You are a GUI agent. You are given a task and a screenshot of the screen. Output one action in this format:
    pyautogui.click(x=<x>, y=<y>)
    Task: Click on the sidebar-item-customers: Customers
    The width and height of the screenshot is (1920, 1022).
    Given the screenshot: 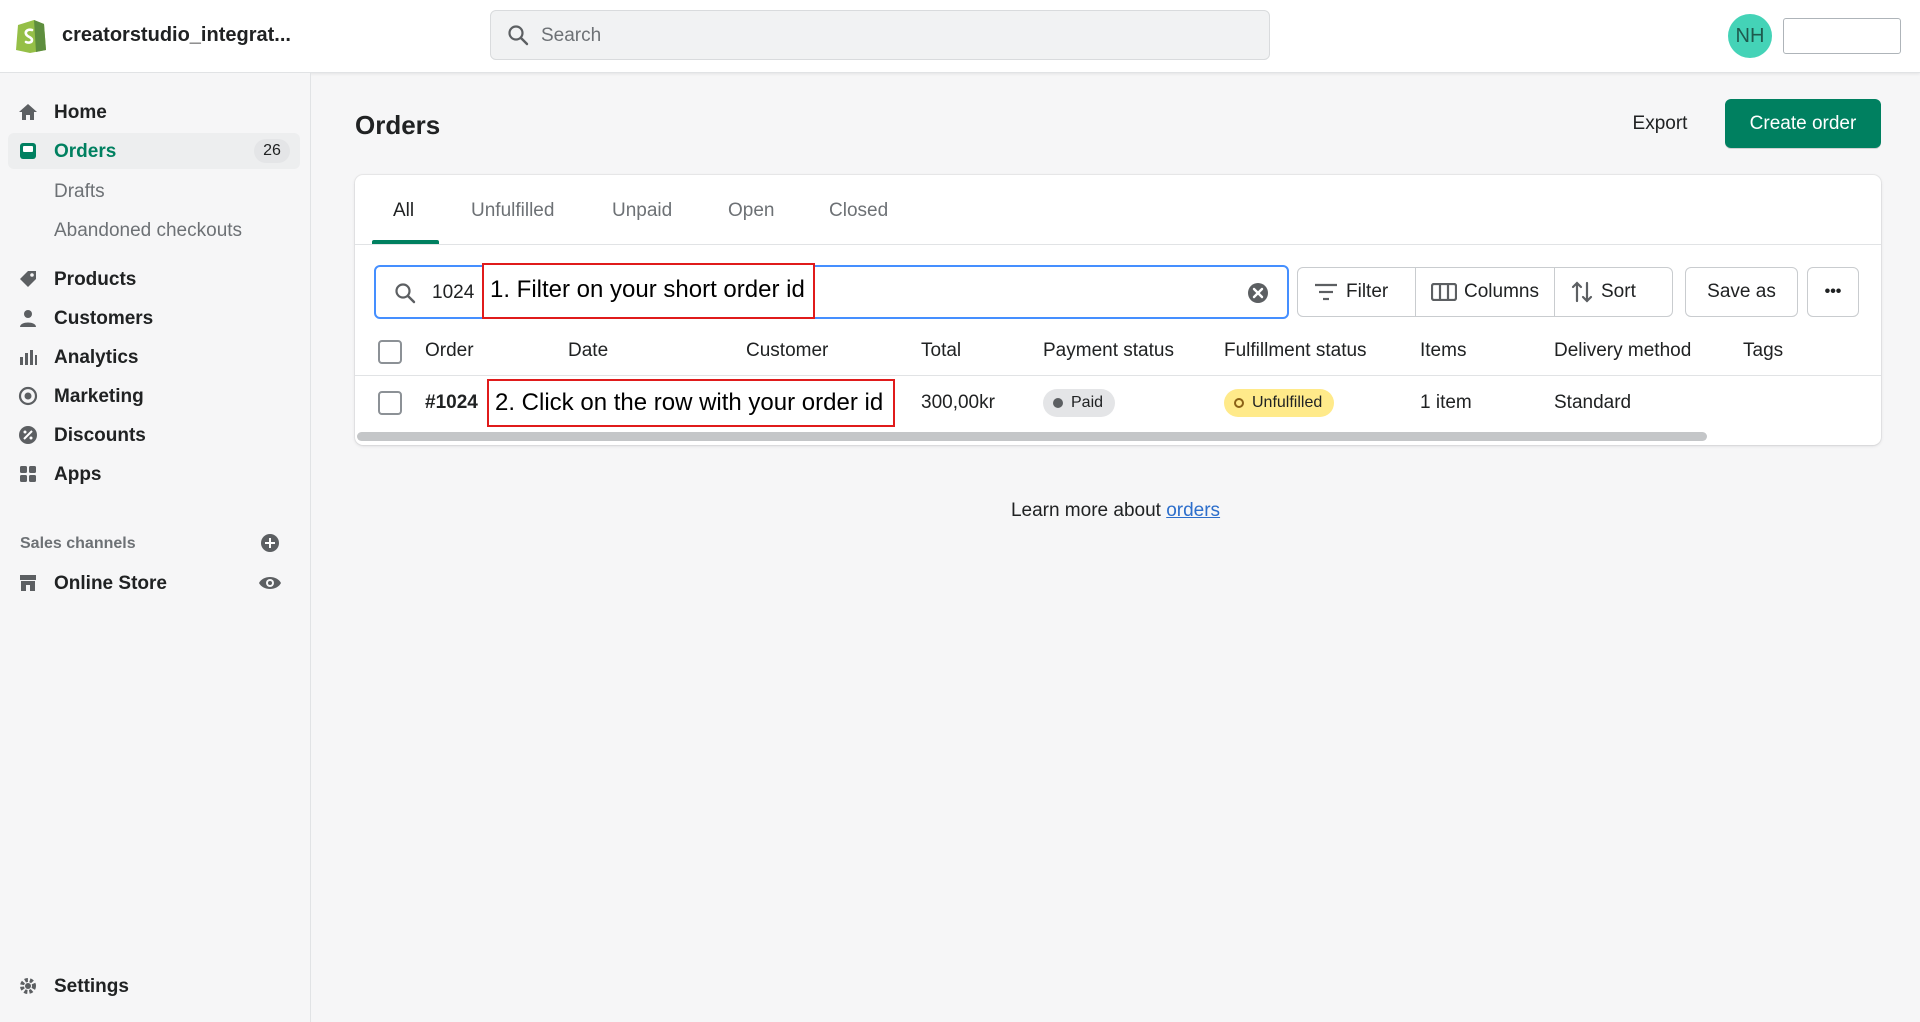 What is the action you would take?
    pyautogui.click(x=154, y=318)
    